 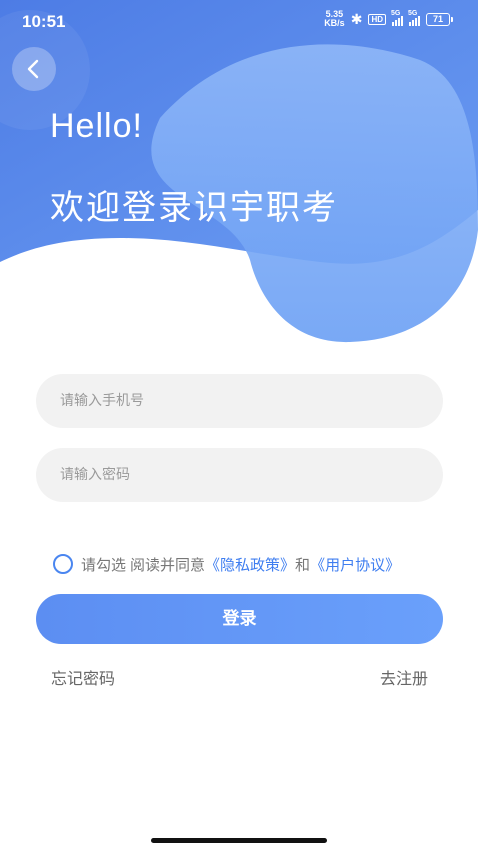 I want to click on agreement-prefix: 请勾选, so click(x=104, y=564).